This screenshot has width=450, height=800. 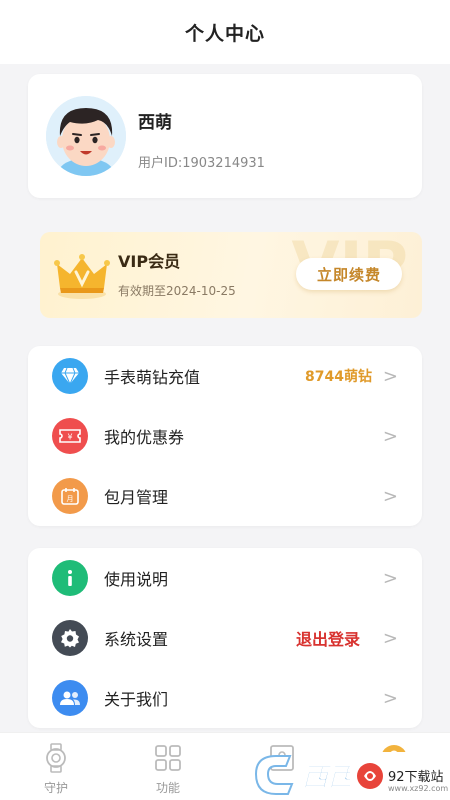 I want to click on coupon-icon: ¥, so click(x=70, y=436).